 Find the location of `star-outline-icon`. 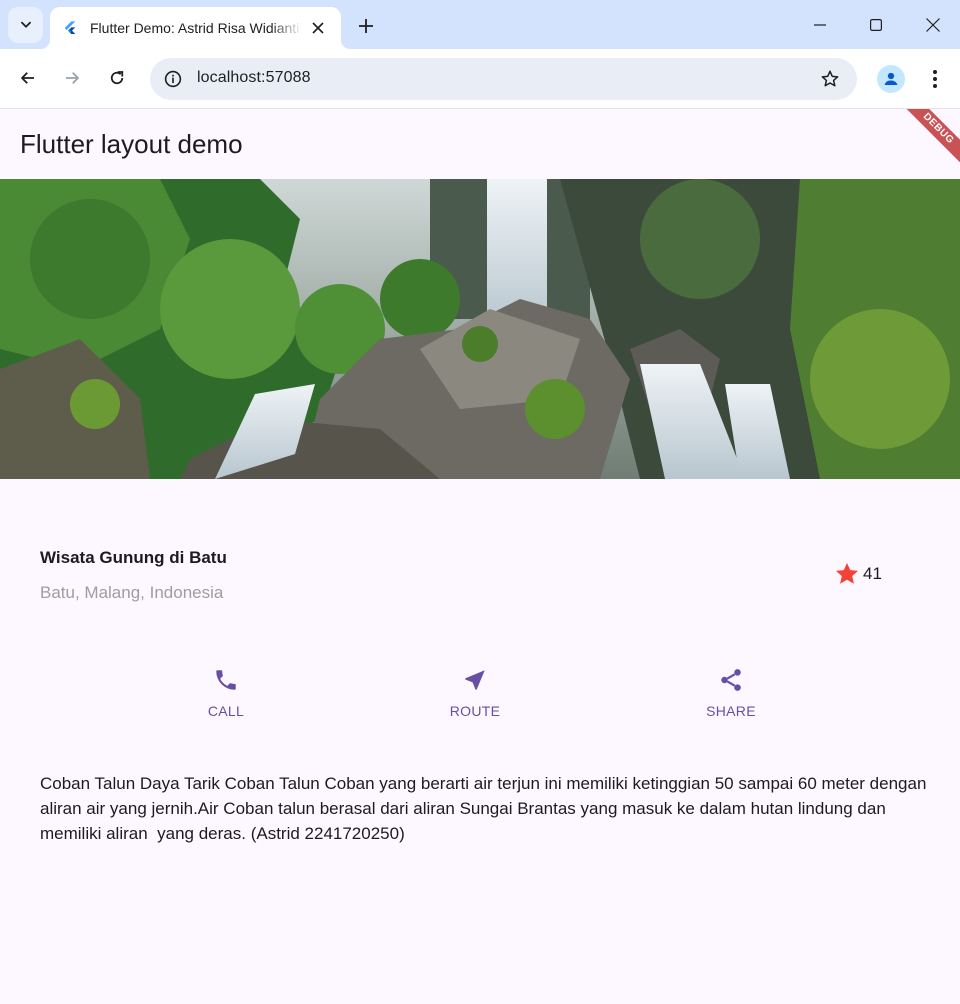

star-outline-icon is located at coordinates (830, 78).